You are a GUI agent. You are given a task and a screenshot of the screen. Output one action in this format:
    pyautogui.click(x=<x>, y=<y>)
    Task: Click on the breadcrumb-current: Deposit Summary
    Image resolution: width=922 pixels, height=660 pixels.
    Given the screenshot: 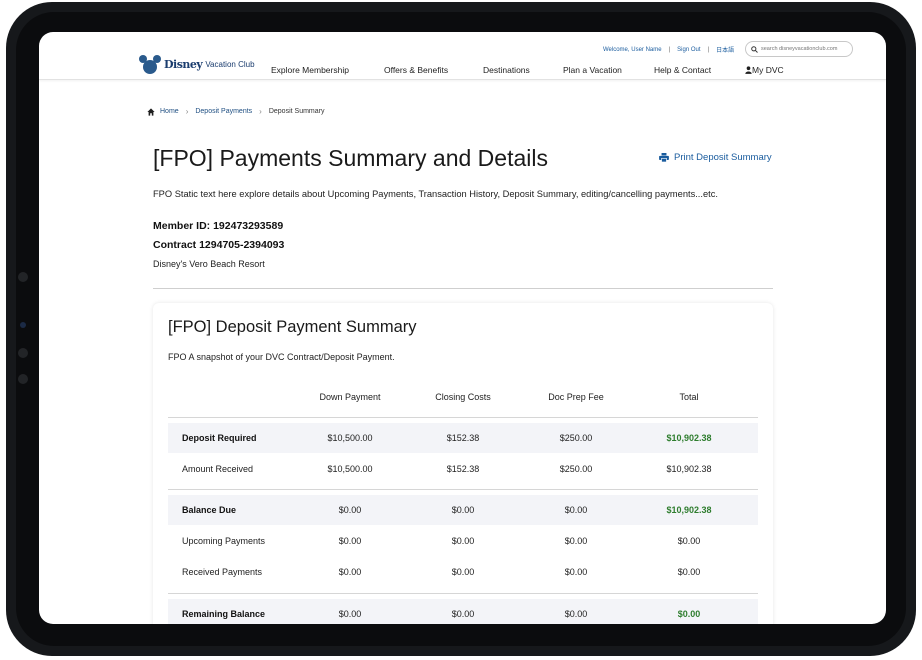 What is the action you would take?
    pyautogui.click(x=296, y=111)
    